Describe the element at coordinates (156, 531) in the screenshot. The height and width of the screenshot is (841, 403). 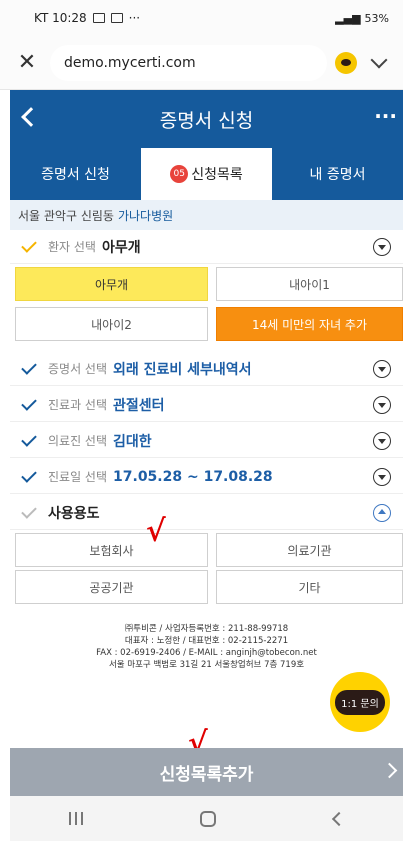
I see `red-check-annotation: √` at that location.